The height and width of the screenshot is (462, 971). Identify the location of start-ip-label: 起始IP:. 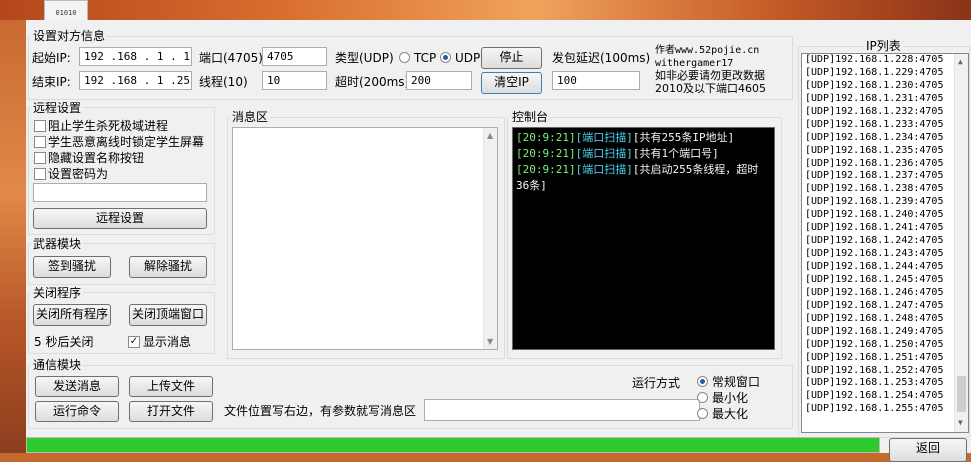
(51, 58).